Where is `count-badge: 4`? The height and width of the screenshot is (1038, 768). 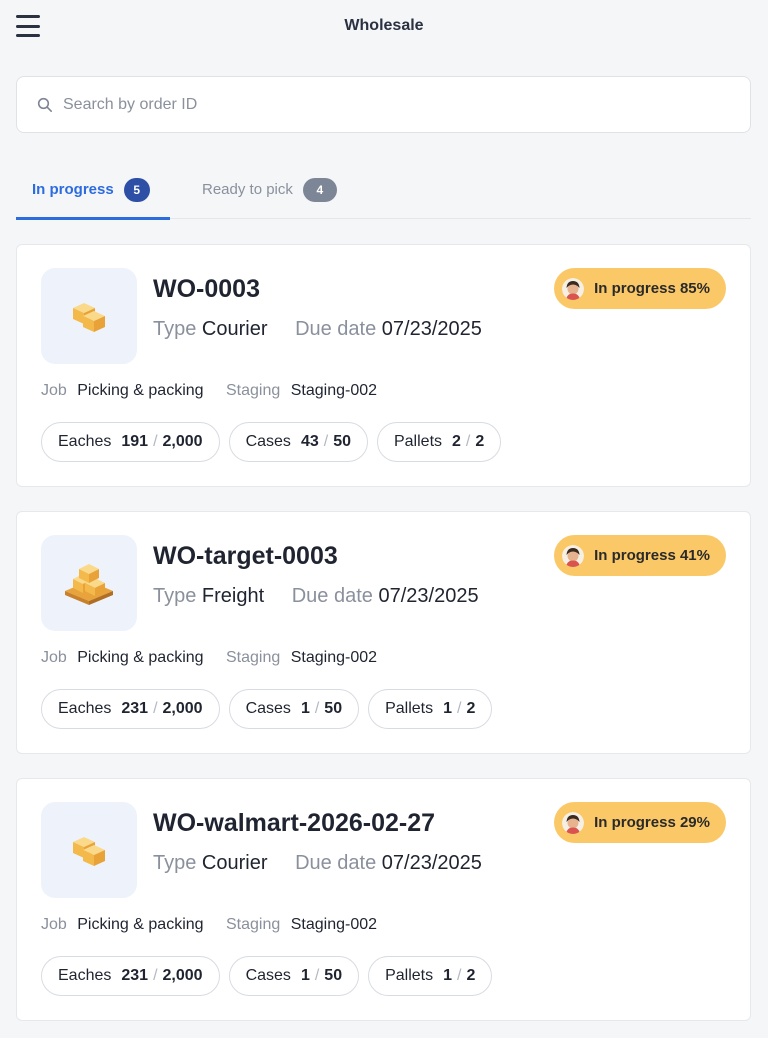
count-badge: 4 is located at coordinates (319, 189).